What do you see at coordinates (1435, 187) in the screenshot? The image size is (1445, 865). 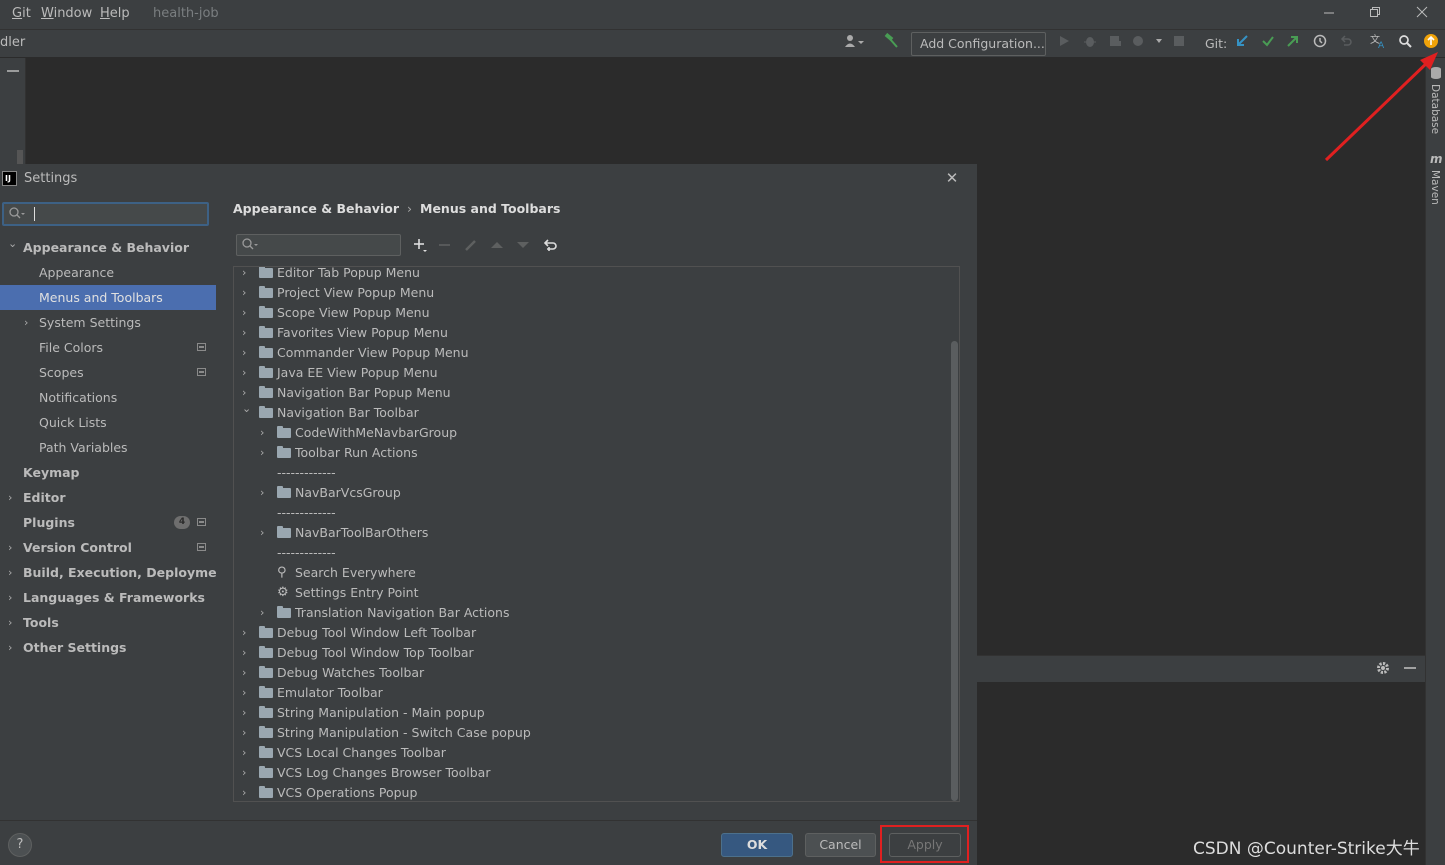 I see `maven-tool-label: Maven` at bounding box center [1435, 187].